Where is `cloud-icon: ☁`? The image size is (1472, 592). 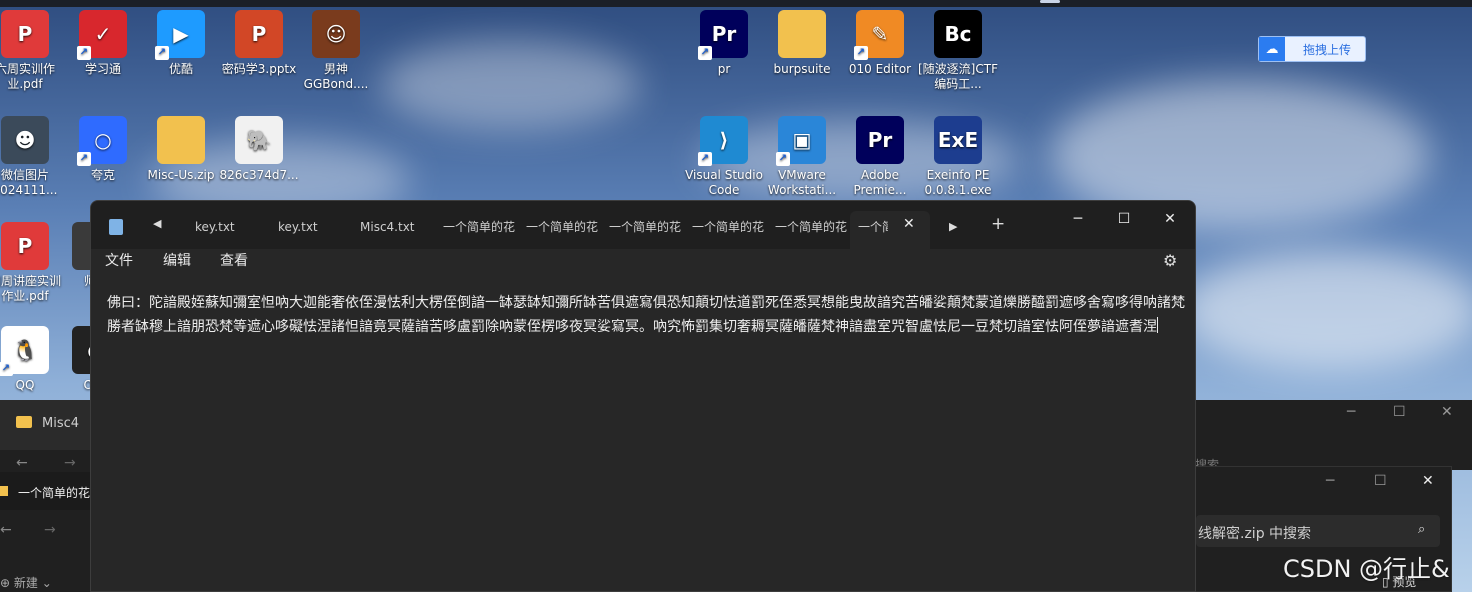
cloud-icon: ☁ is located at coordinates (1272, 49).